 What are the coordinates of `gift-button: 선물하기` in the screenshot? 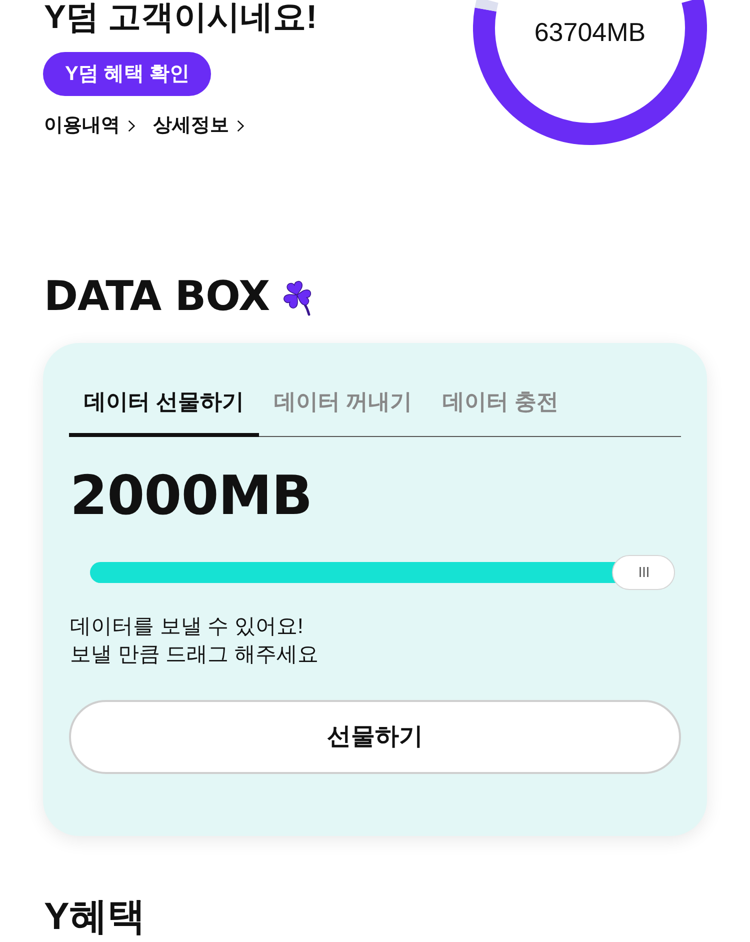 It's located at (375, 737).